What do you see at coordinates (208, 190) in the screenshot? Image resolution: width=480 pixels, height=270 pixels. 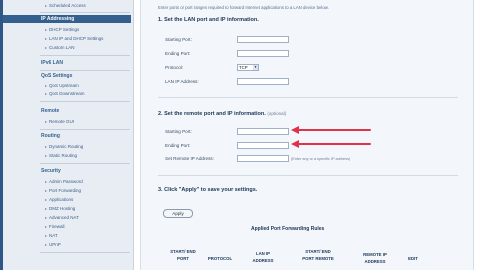 I see `section3-title: 3. Click "Apply" to save your settings.` at bounding box center [208, 190].